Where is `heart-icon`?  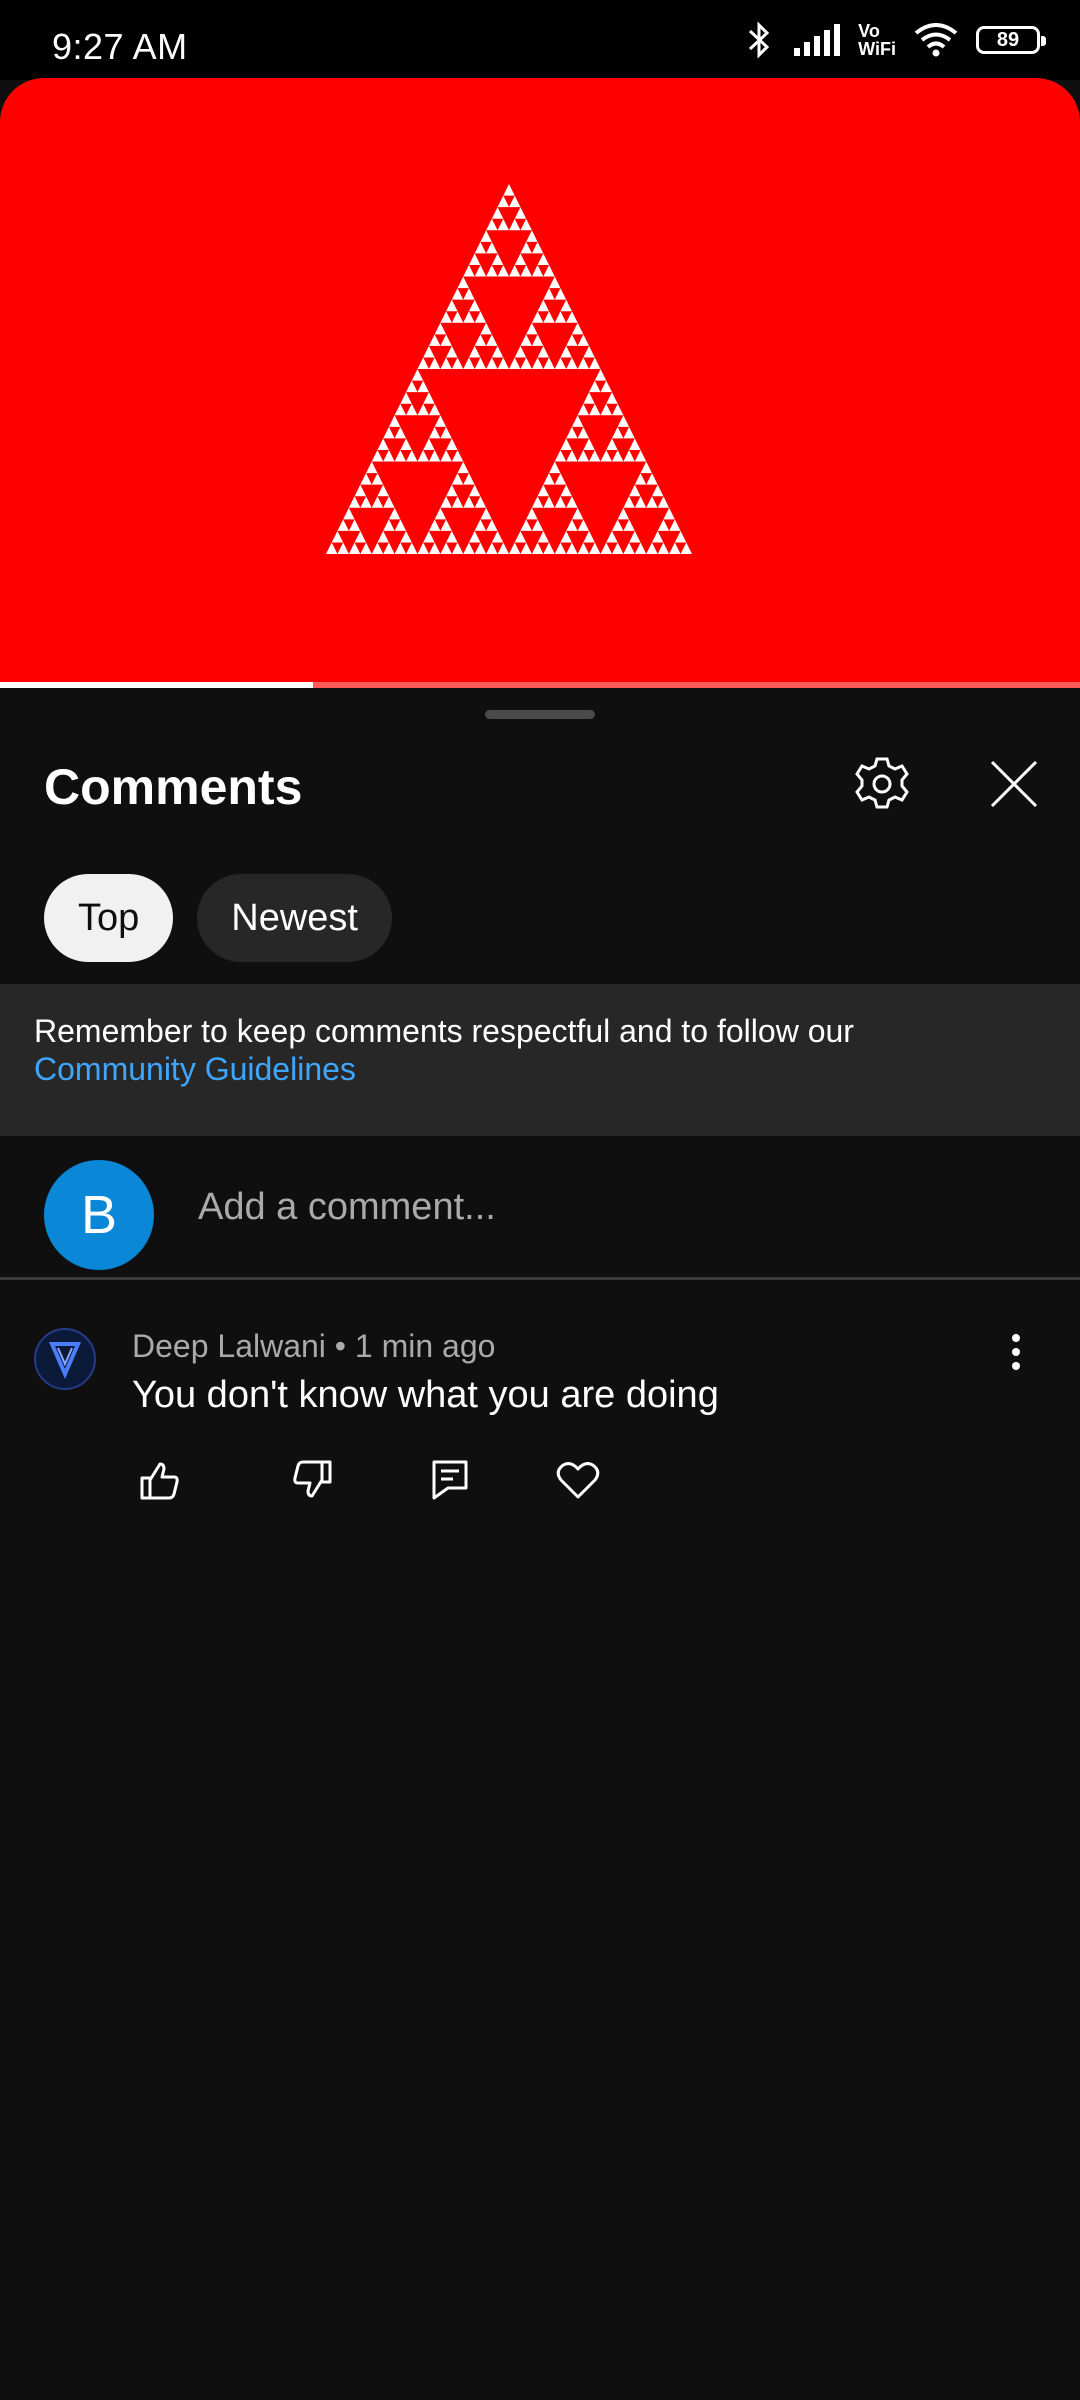 heart-icon is located at coordinates (578, 1482).